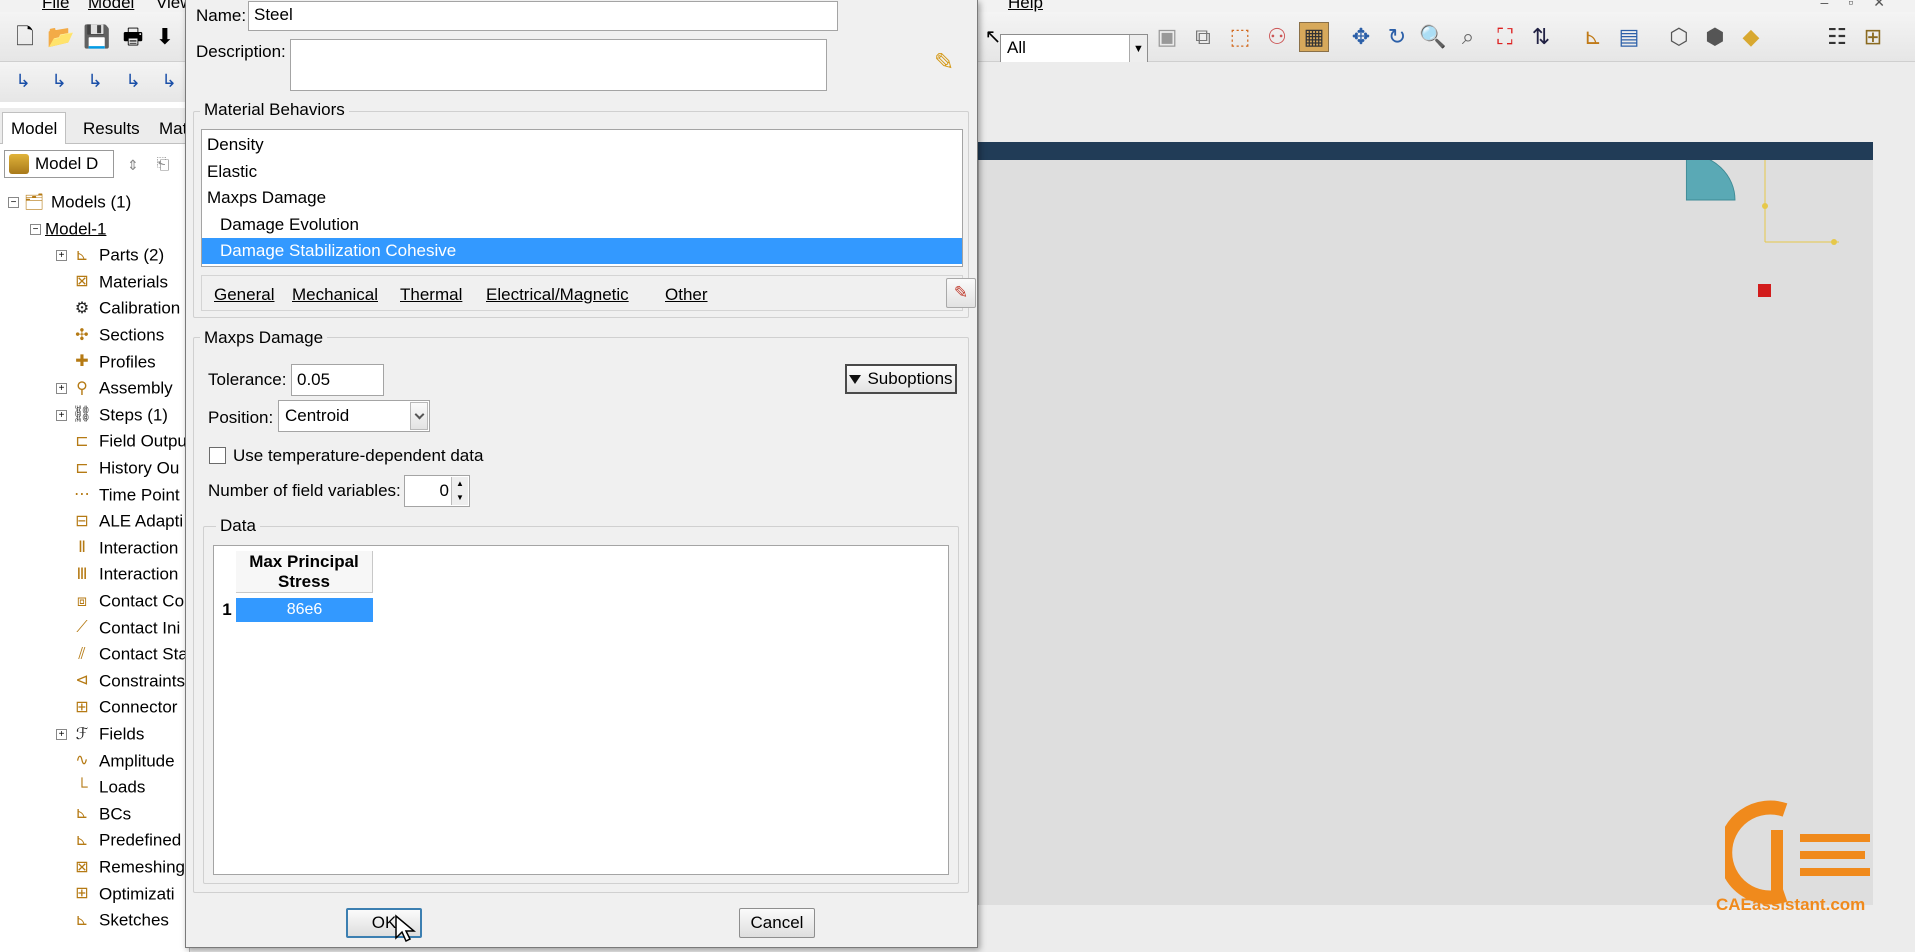  What do you see at coordinates (777, 923) in the screenshot?
I see `cancel-button: Cancel` at bounding box center [777, 923].